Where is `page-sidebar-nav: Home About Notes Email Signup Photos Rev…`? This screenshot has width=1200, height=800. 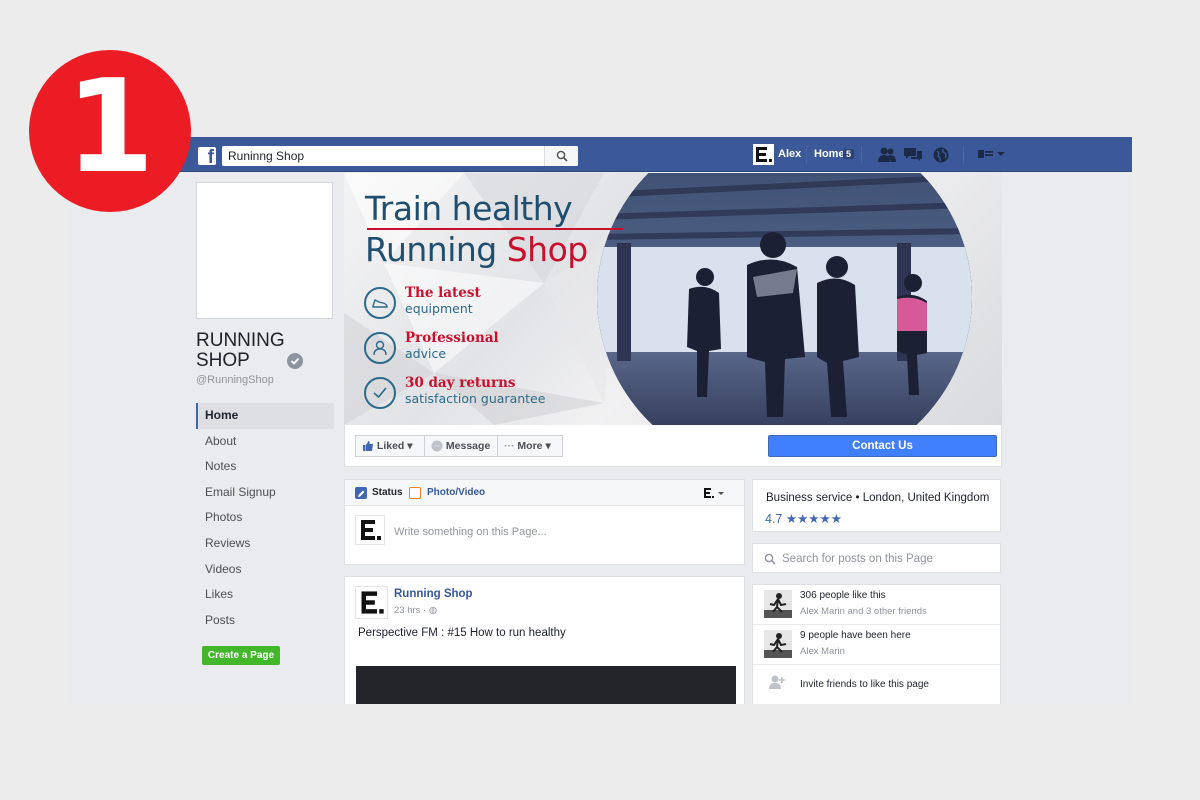
page-sidebar-nav: Home About Notes Email Signup Photos Rev… is located at coordinates (265, 518).